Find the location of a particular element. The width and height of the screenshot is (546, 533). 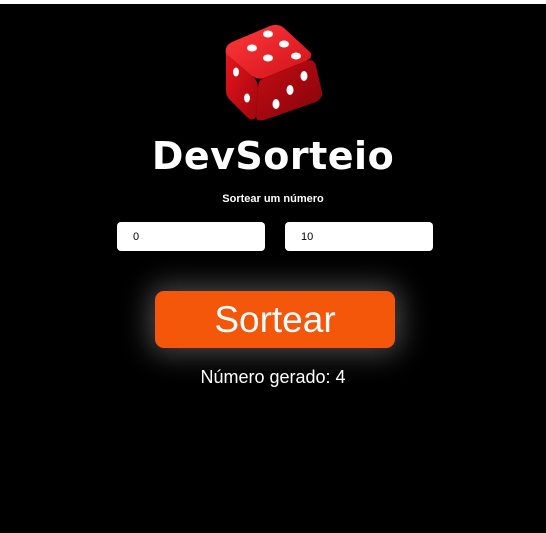

form-subtitle: Sortear um número is located at coordinates (273, 199).